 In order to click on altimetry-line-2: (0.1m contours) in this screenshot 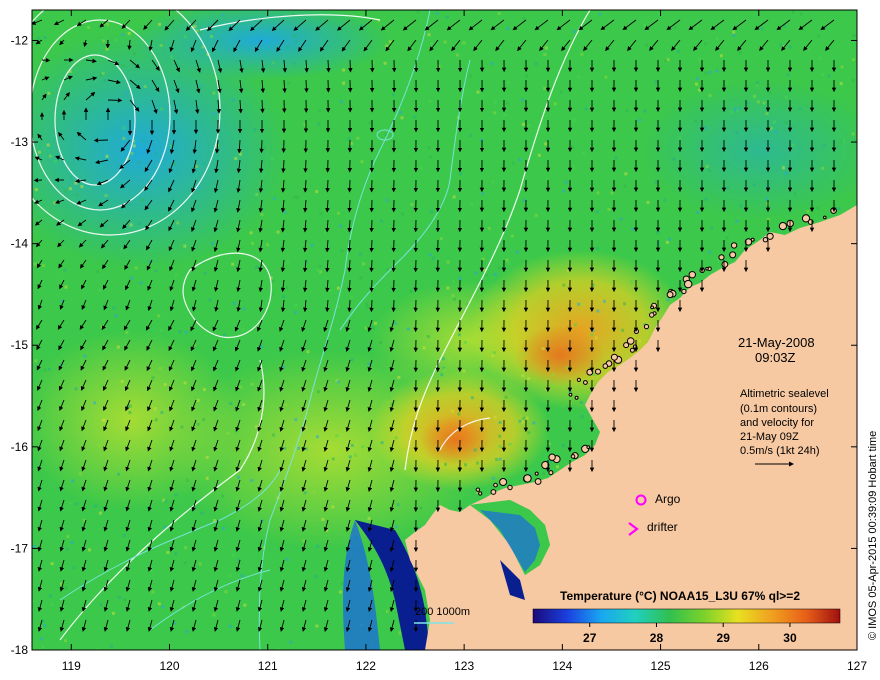, I will do `click(778, 409)`.